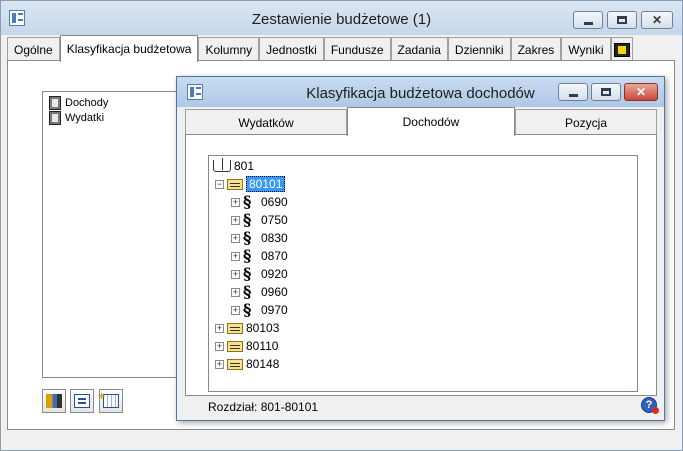  What do you see at coordinates (274, 220) in the screenshot?
I see `tree-node-label: 0750` at bounding box center [274, 220].